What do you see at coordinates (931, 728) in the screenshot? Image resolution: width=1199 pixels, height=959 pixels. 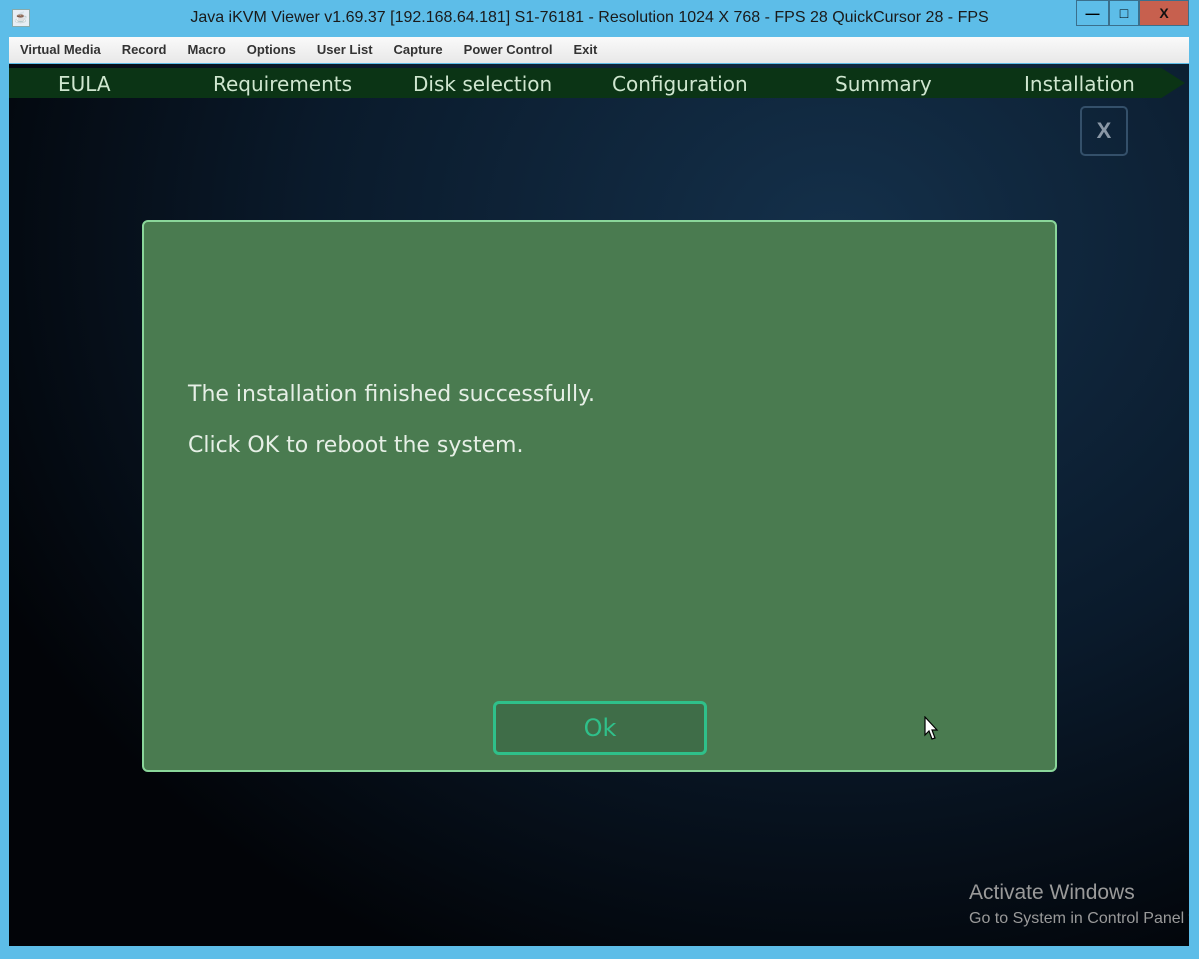 I see `mouse-cursor-icon` at bounding box center [931, 728].